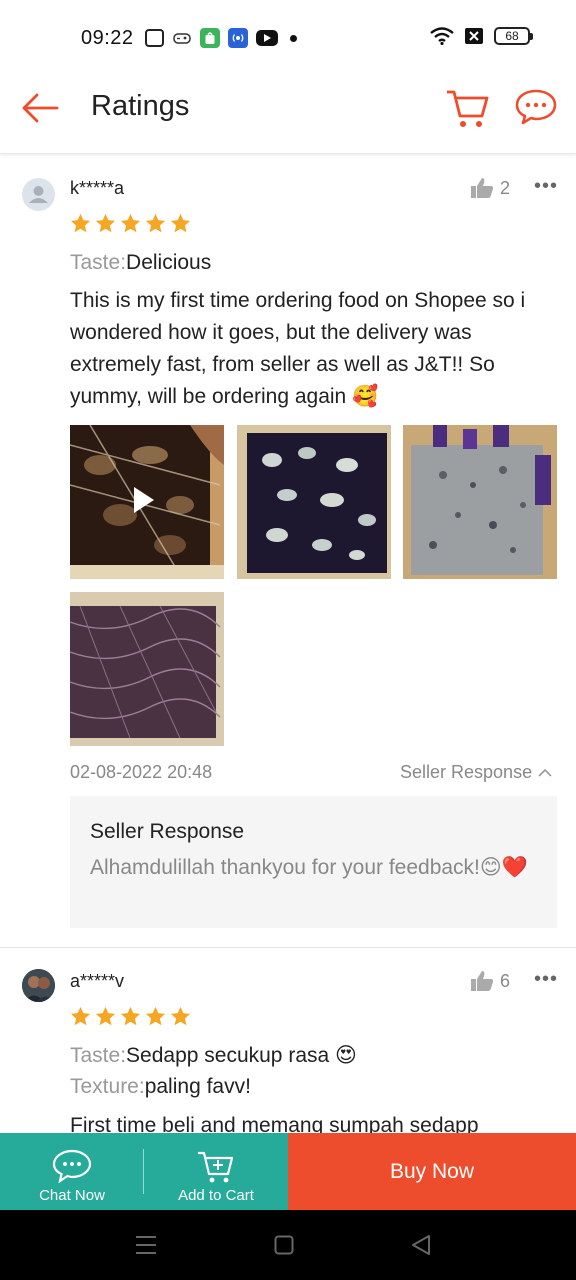 The width and height of the screenshot is (576, 1280). Describe the element at coordinates (144, 500) in the screenshot. I see `play-icon` at that location.